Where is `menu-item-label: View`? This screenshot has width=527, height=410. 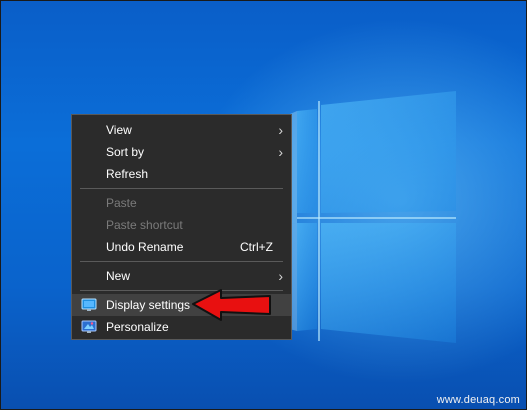 menu-item-label: View is located at coordinates (119, 130).